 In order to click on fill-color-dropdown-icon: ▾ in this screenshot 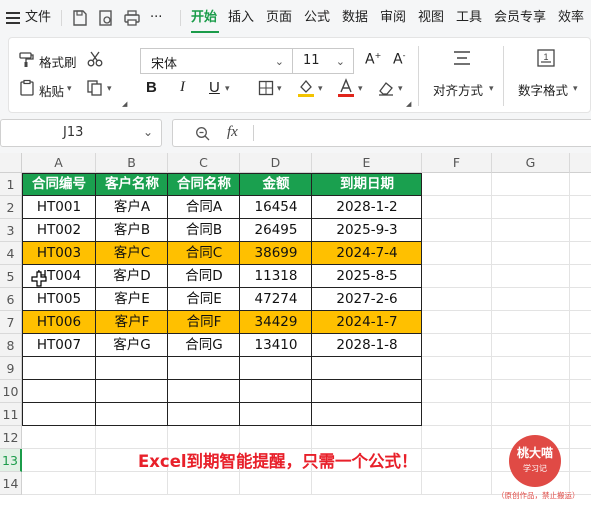, I will do `click(320, 89)`.